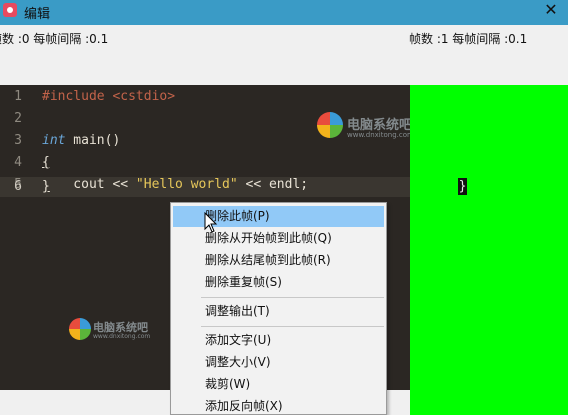 This screenshot has height=415, width=568. What do you see at coordinates (18, 162) in the screenshot?
I see `line-number: 4` at bounding box center [18, 162].